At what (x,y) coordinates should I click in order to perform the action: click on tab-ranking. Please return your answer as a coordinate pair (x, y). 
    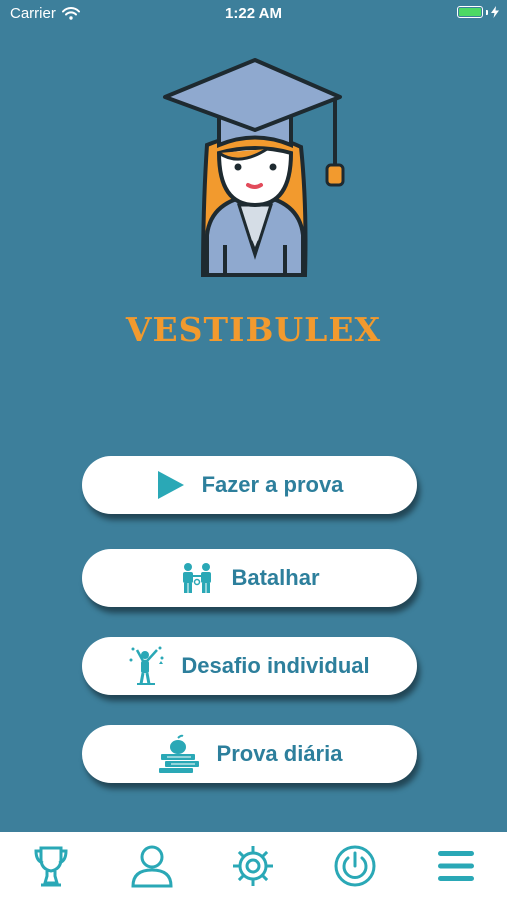
    Looking at the image, I should click on (51, 866).